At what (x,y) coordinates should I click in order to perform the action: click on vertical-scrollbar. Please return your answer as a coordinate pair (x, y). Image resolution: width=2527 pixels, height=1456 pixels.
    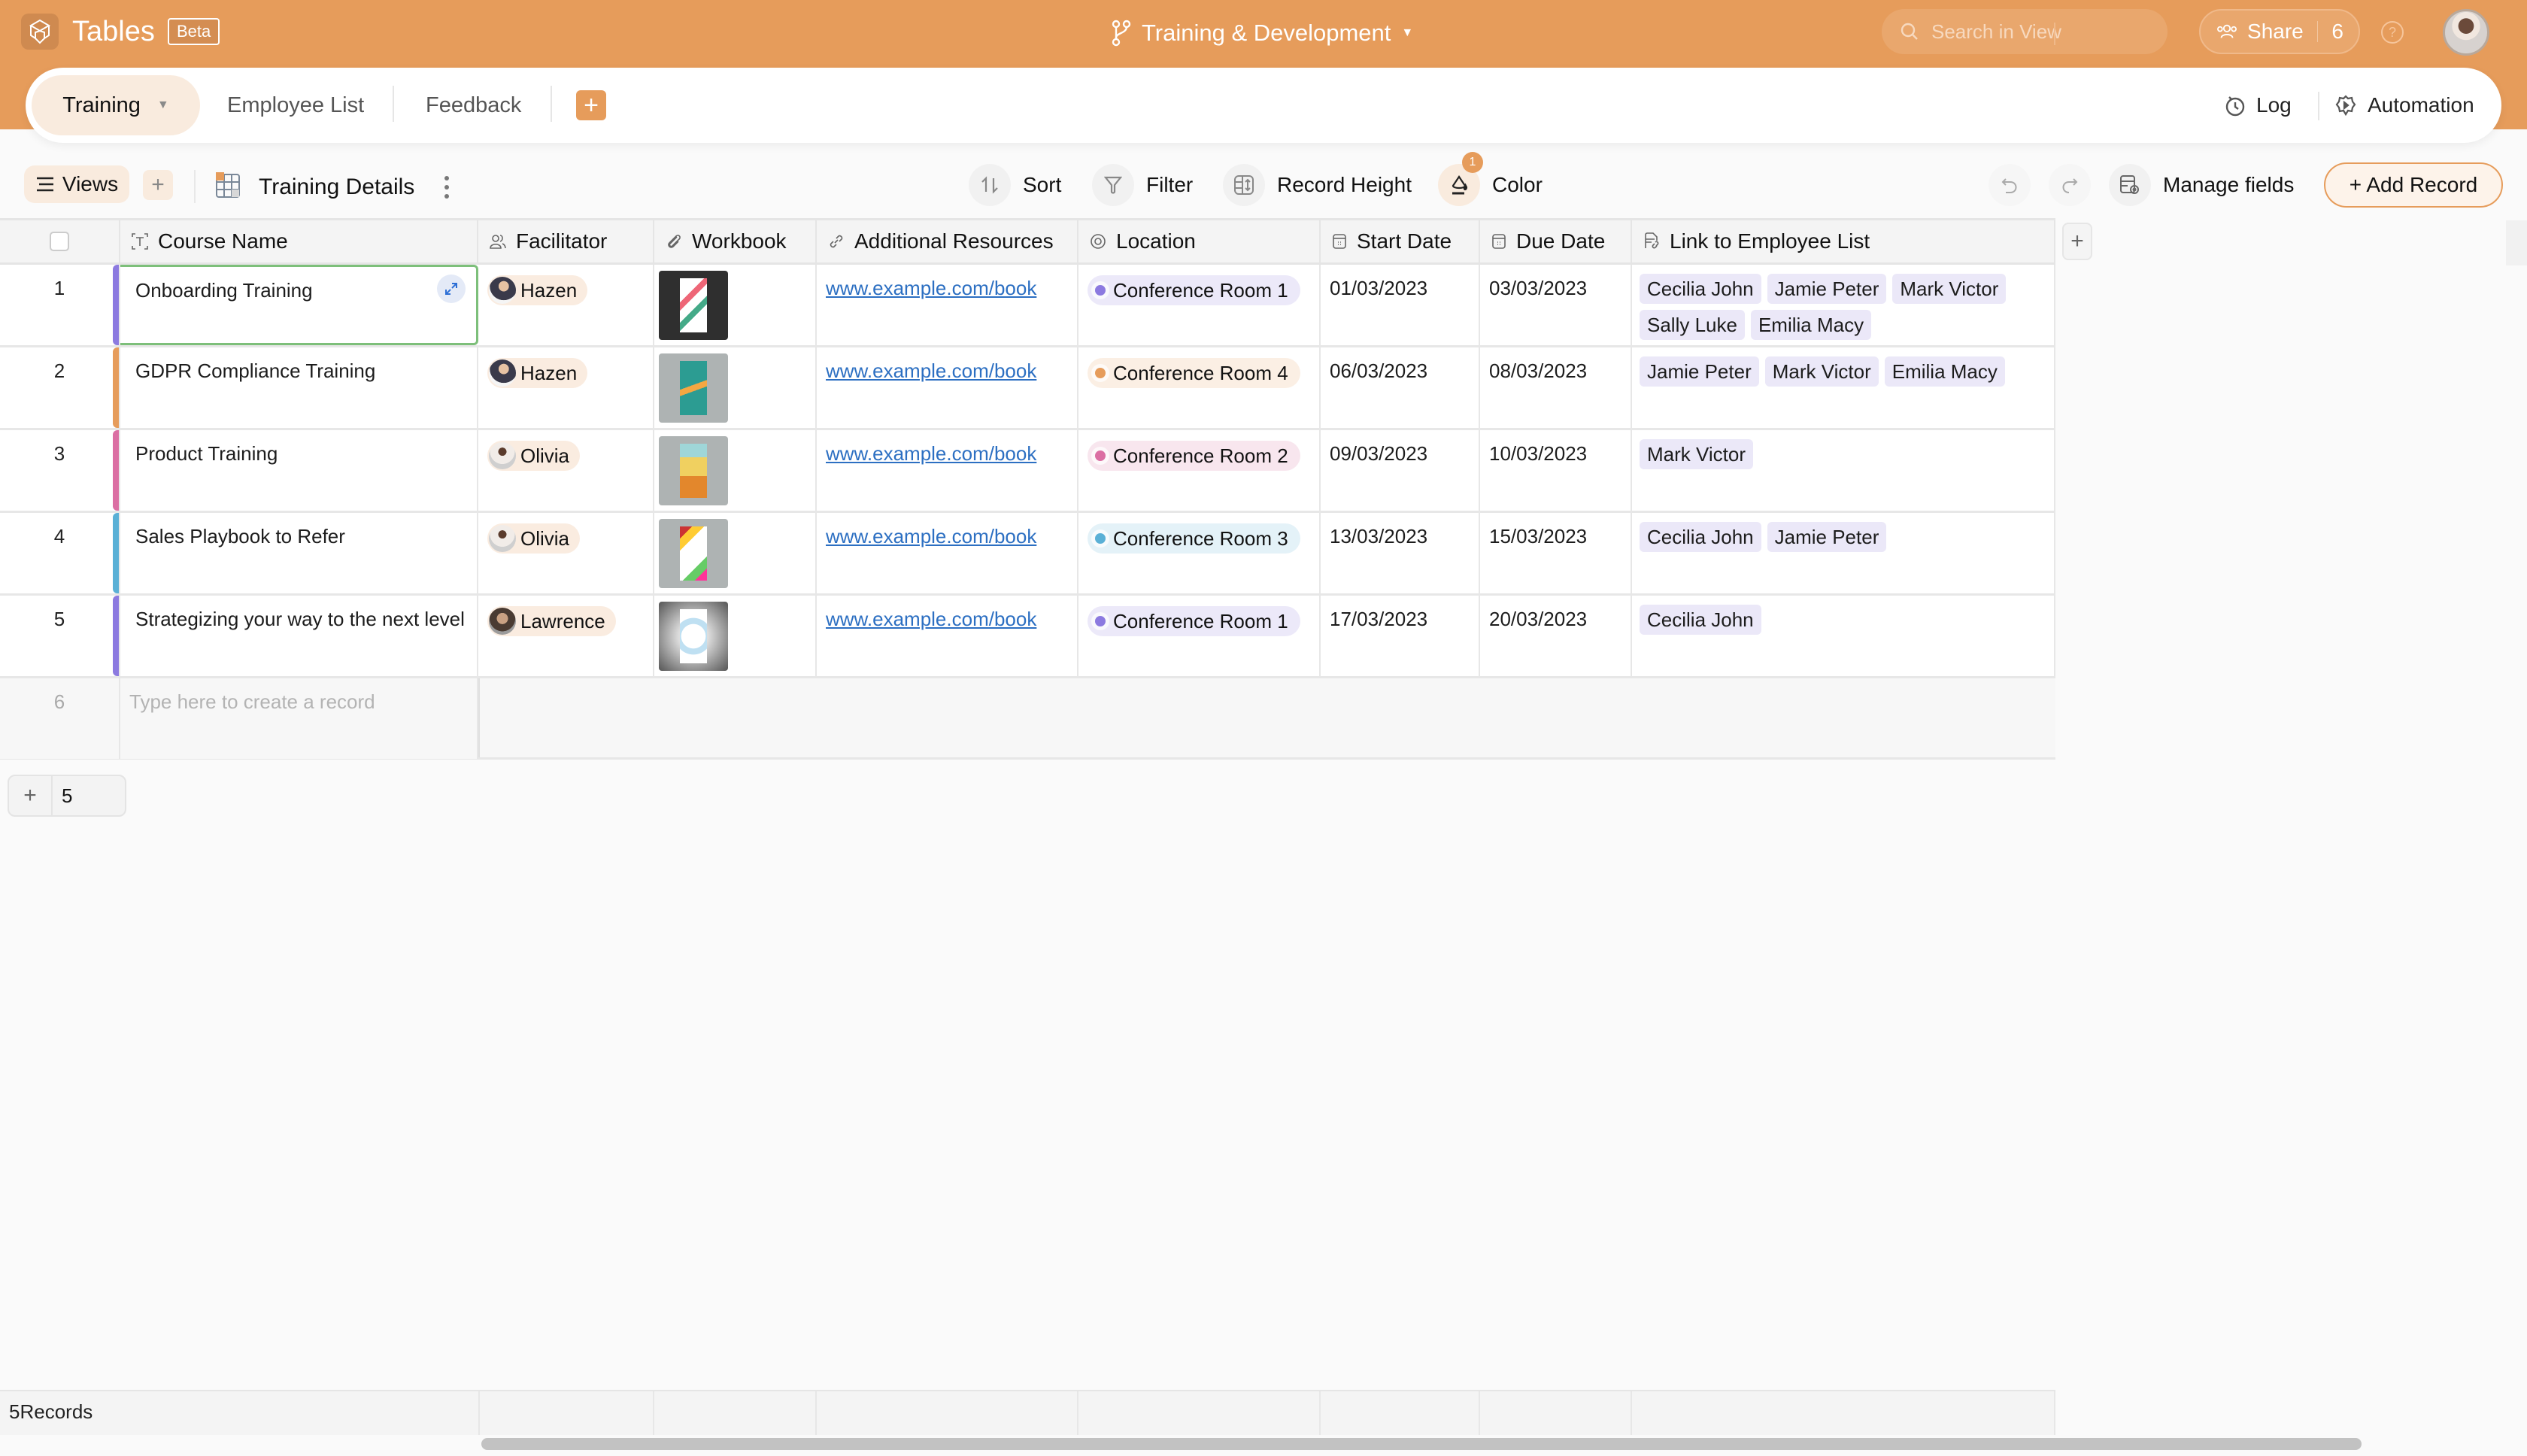
    Looking at the image, I should click on (2516, 243).